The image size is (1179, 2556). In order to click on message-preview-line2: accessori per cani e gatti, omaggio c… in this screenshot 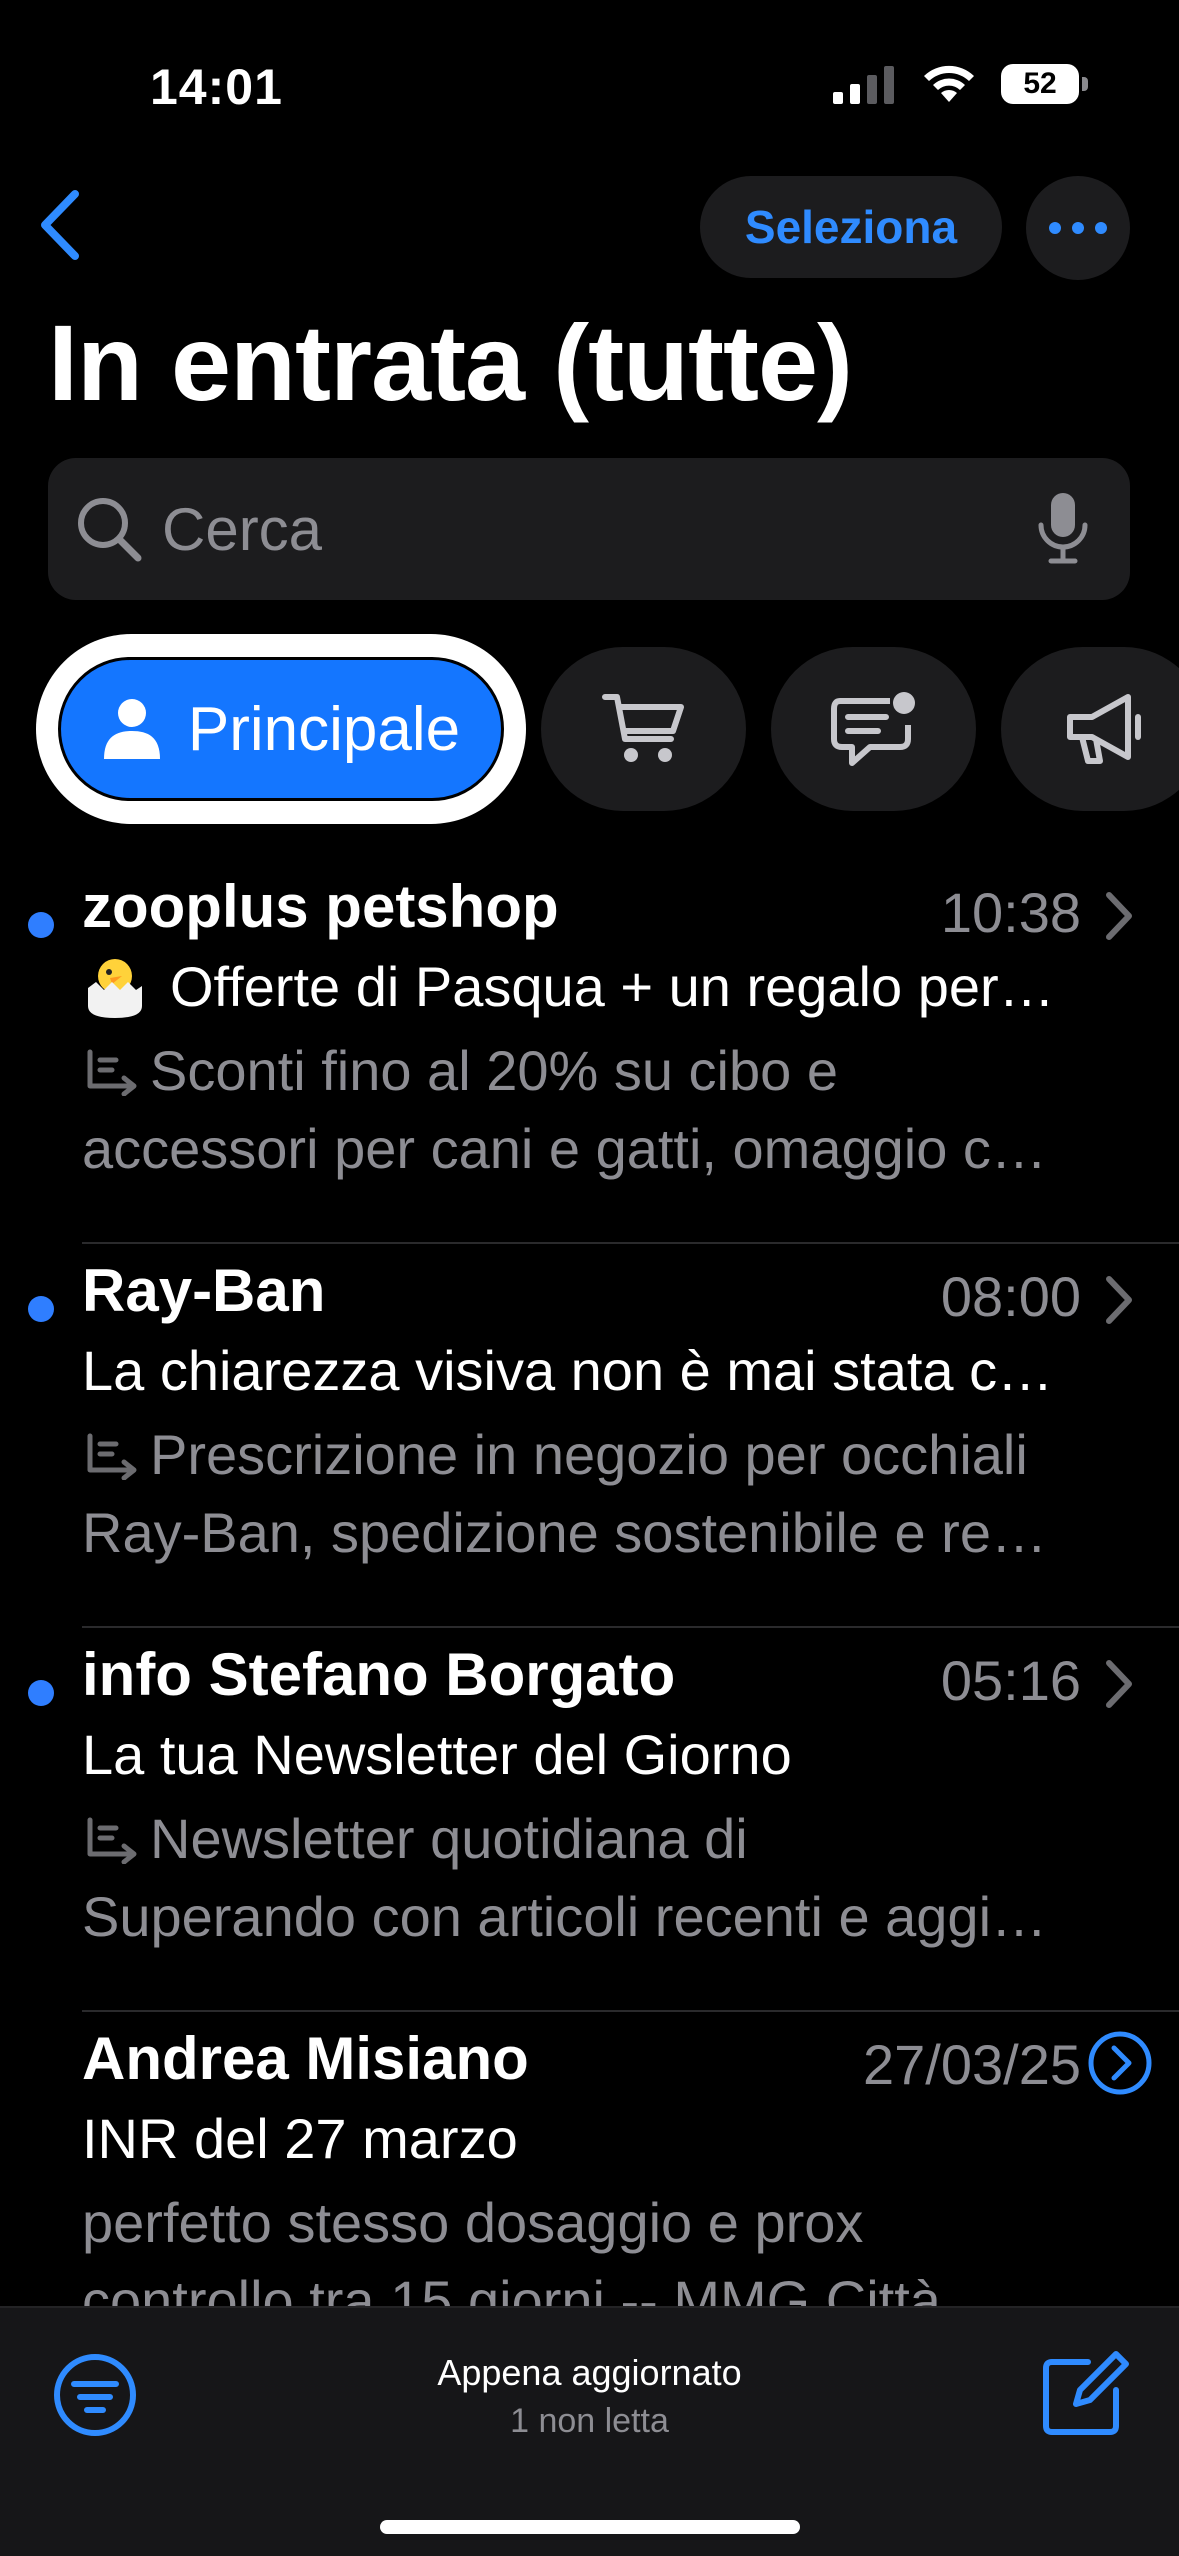, I will do `click(564, 1148)`.